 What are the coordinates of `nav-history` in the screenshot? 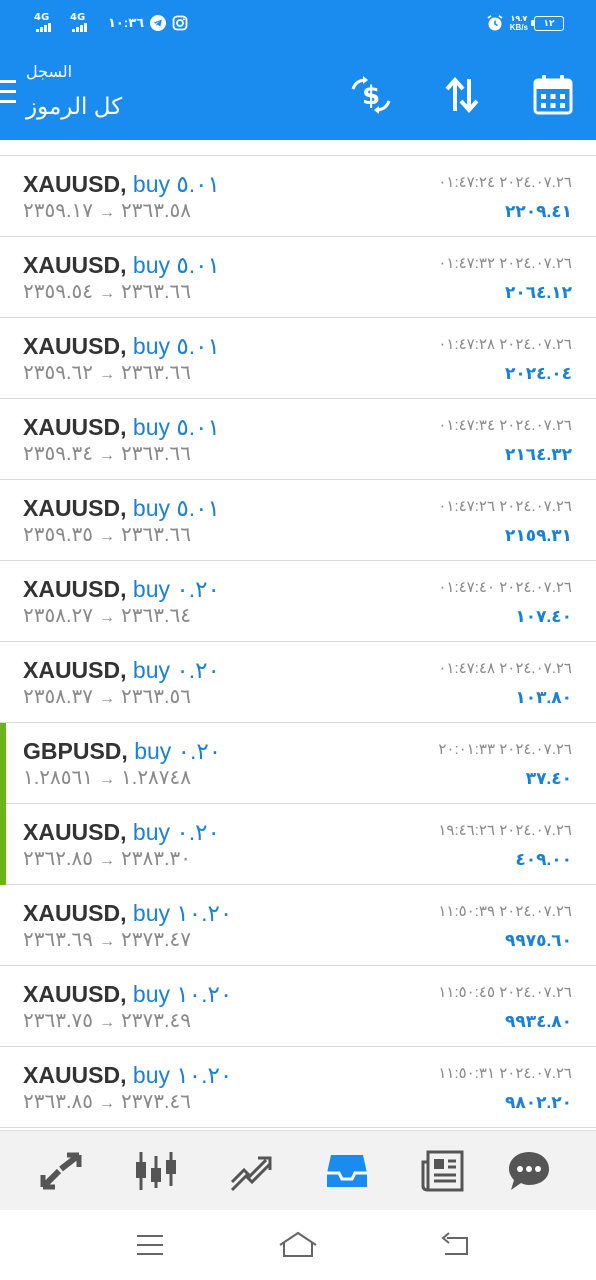 It's located at (347, 1171).